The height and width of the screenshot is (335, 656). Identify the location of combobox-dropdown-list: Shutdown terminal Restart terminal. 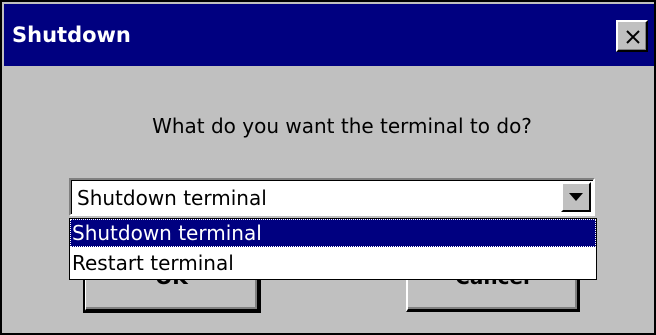
(333, 249).